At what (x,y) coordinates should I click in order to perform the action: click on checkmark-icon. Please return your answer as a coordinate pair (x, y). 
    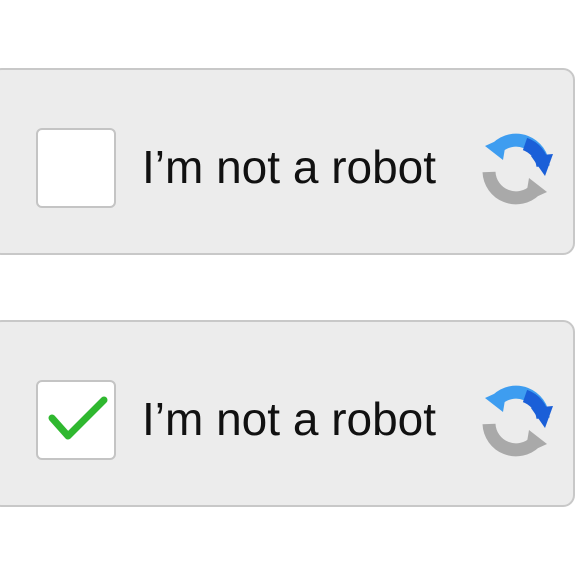
    Looking at the image, I should click on (78, 418).